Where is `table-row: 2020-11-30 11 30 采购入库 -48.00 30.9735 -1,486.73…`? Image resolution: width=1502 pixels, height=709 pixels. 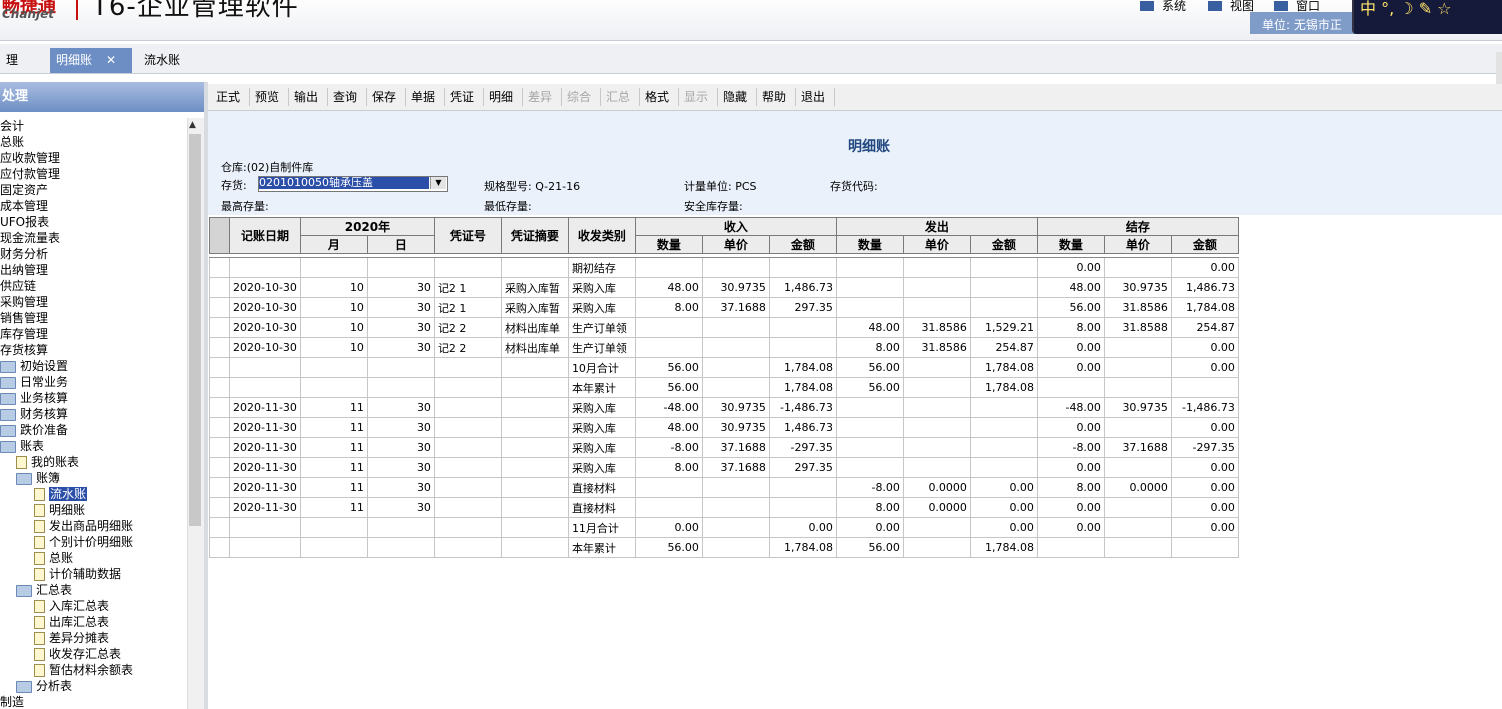 table-row: 2020-11-30 11 30 采购入库 -48.00 30.9735 -1,486.73… is located at coordinates (724, 407).